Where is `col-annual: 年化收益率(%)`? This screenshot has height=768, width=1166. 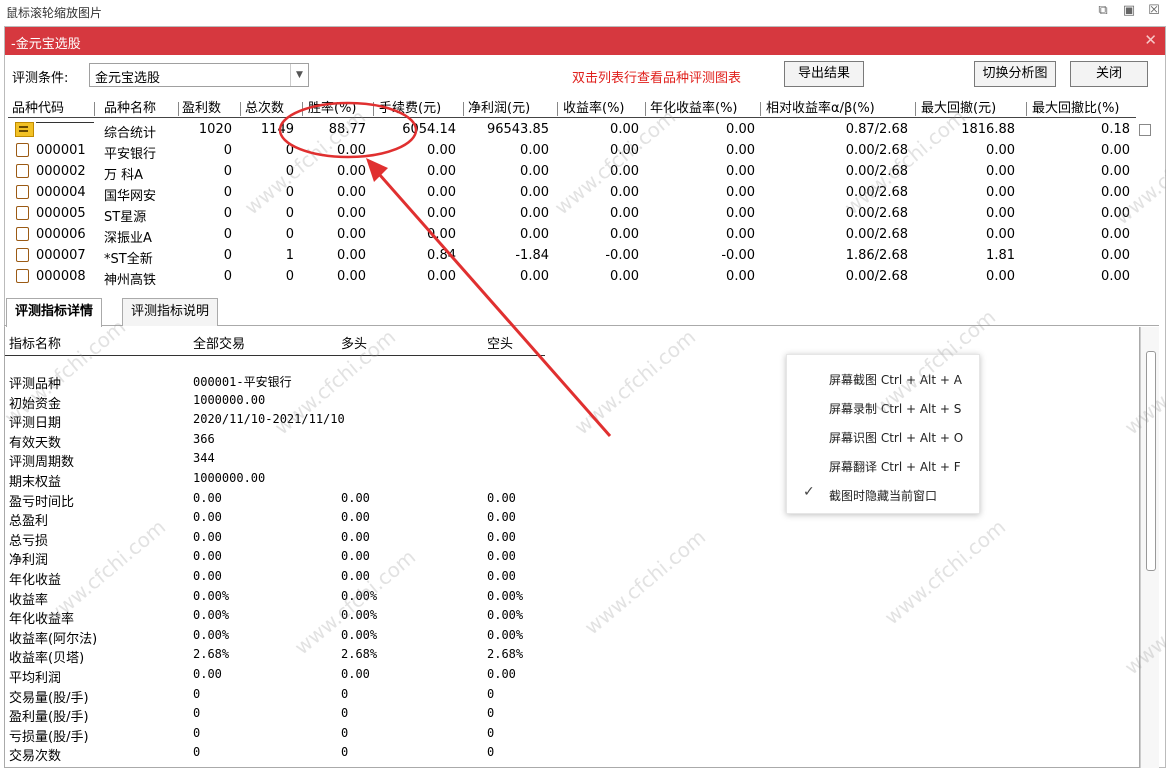 col-annual: 年化收益率(%) is located at coordinates (694, 109).